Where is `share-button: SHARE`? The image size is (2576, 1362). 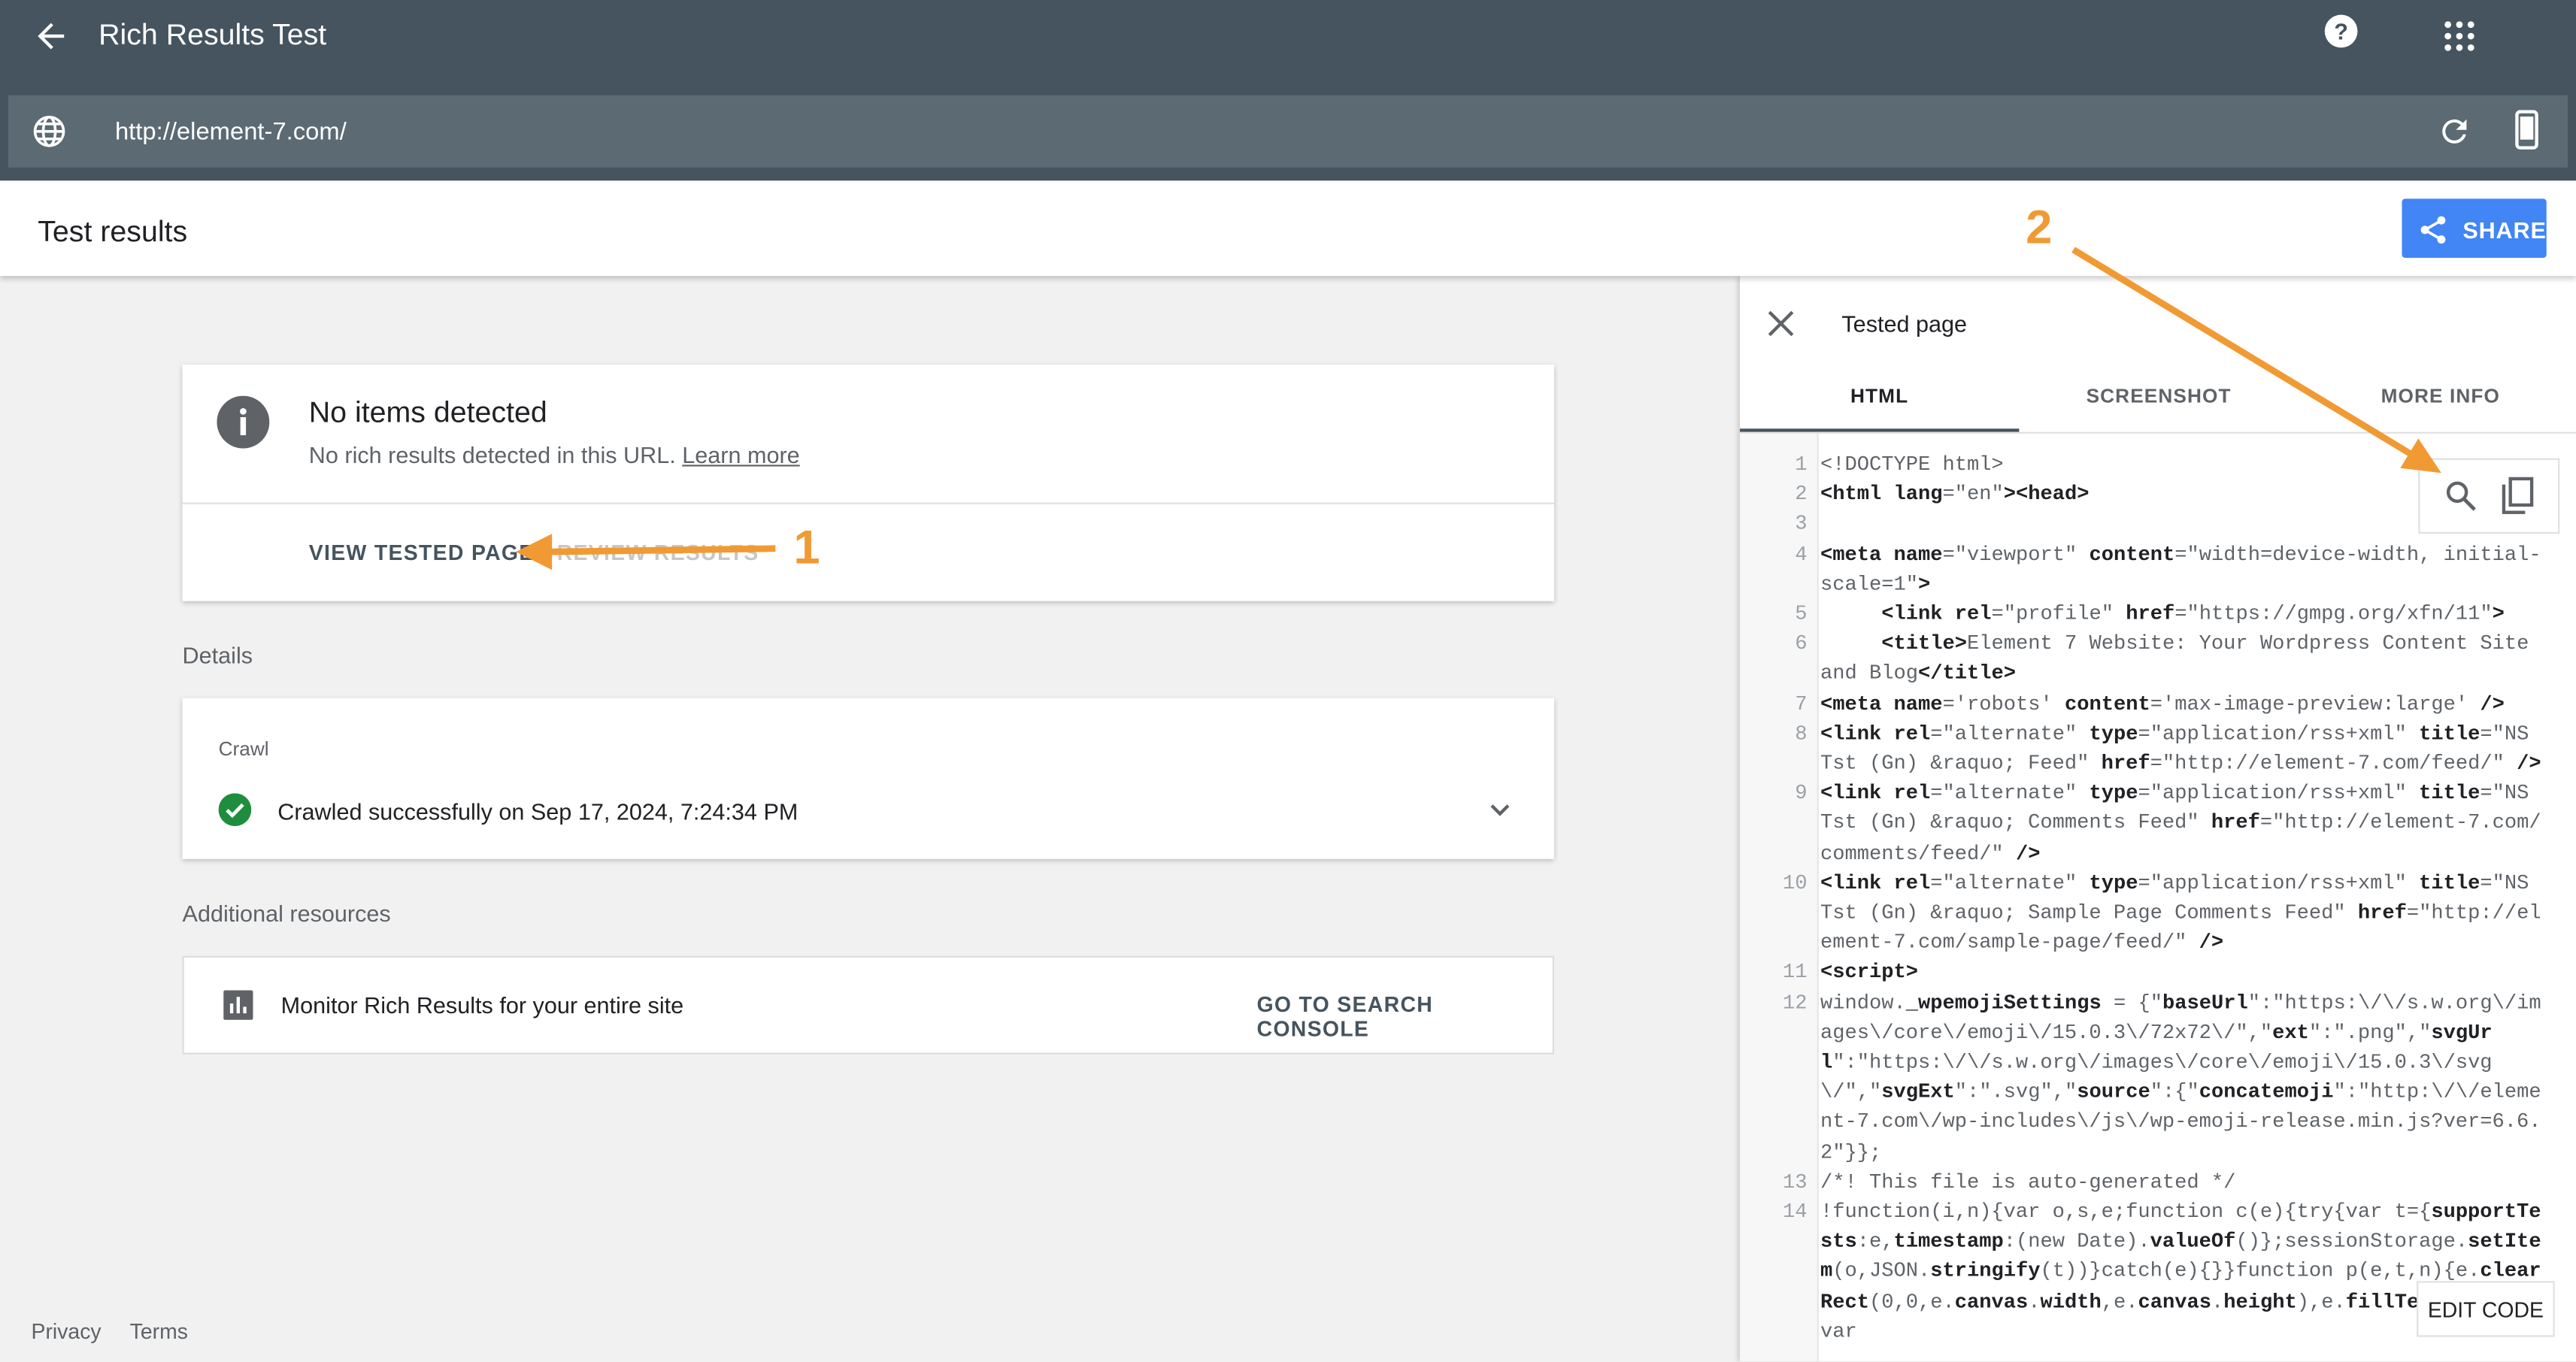 share-button: SHARE is located at coordinates (2474, 228).